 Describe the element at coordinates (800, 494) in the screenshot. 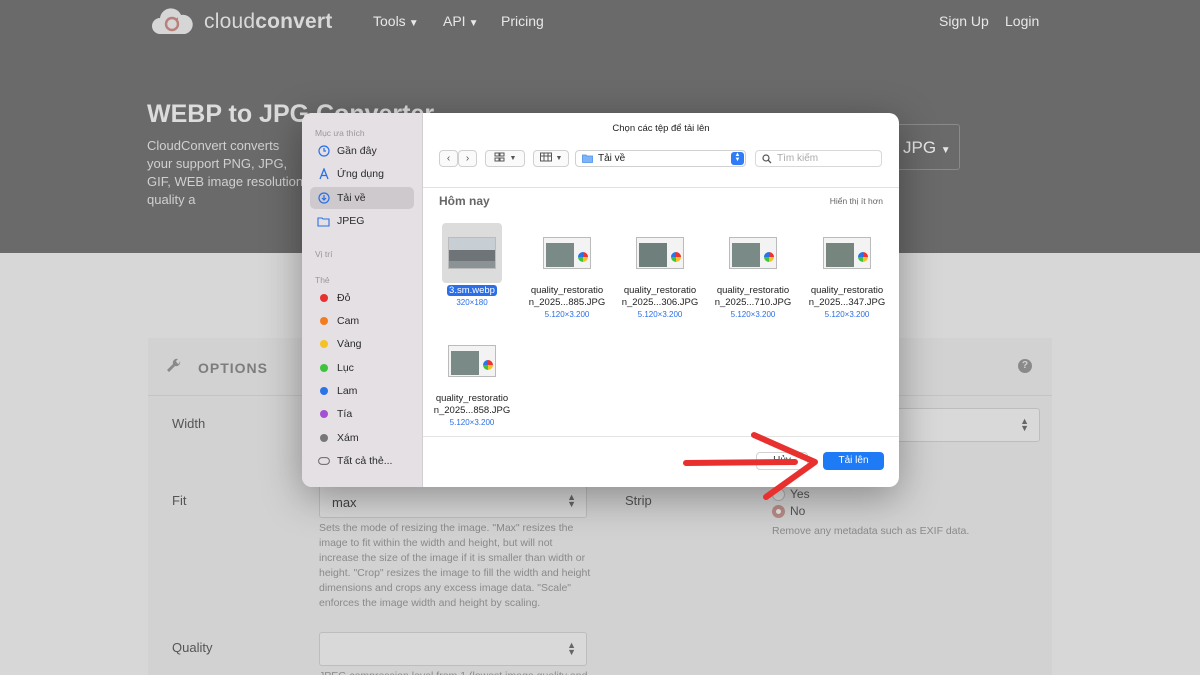

I see `strip-yes-label: Yes` at that location.